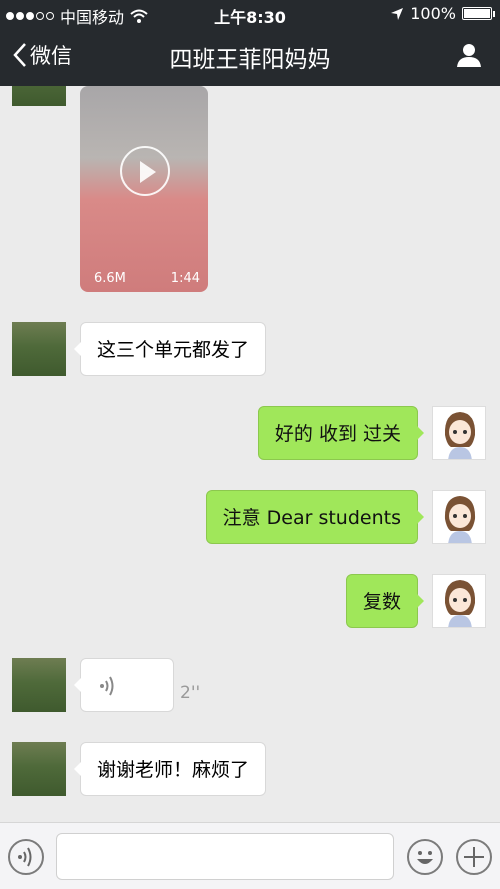  Describe the element at coordinates (250, 60) in the screenshot. I see `page-title: 四班王菲阳妈妈` at that location.